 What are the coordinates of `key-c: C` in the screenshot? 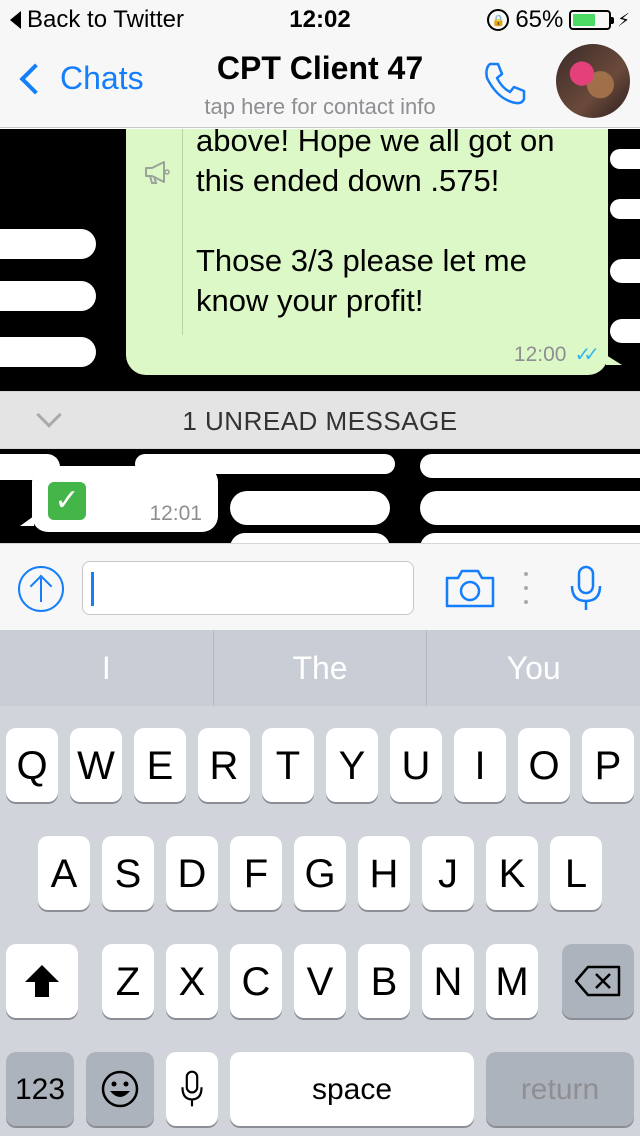 It's located at (256, 981).